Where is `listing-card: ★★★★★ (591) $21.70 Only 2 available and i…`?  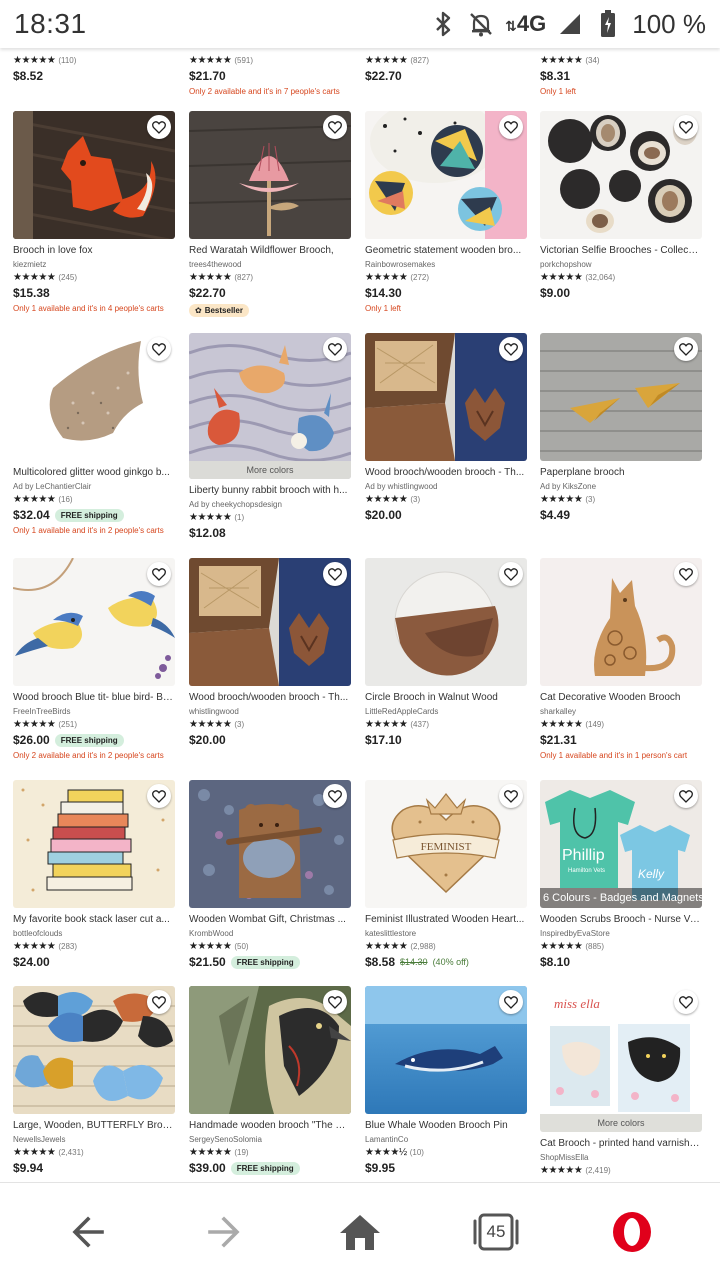
listing-card: ★★★★★ (591) $21.70 Only 2 available and i… is located at coordinates (271, 74).